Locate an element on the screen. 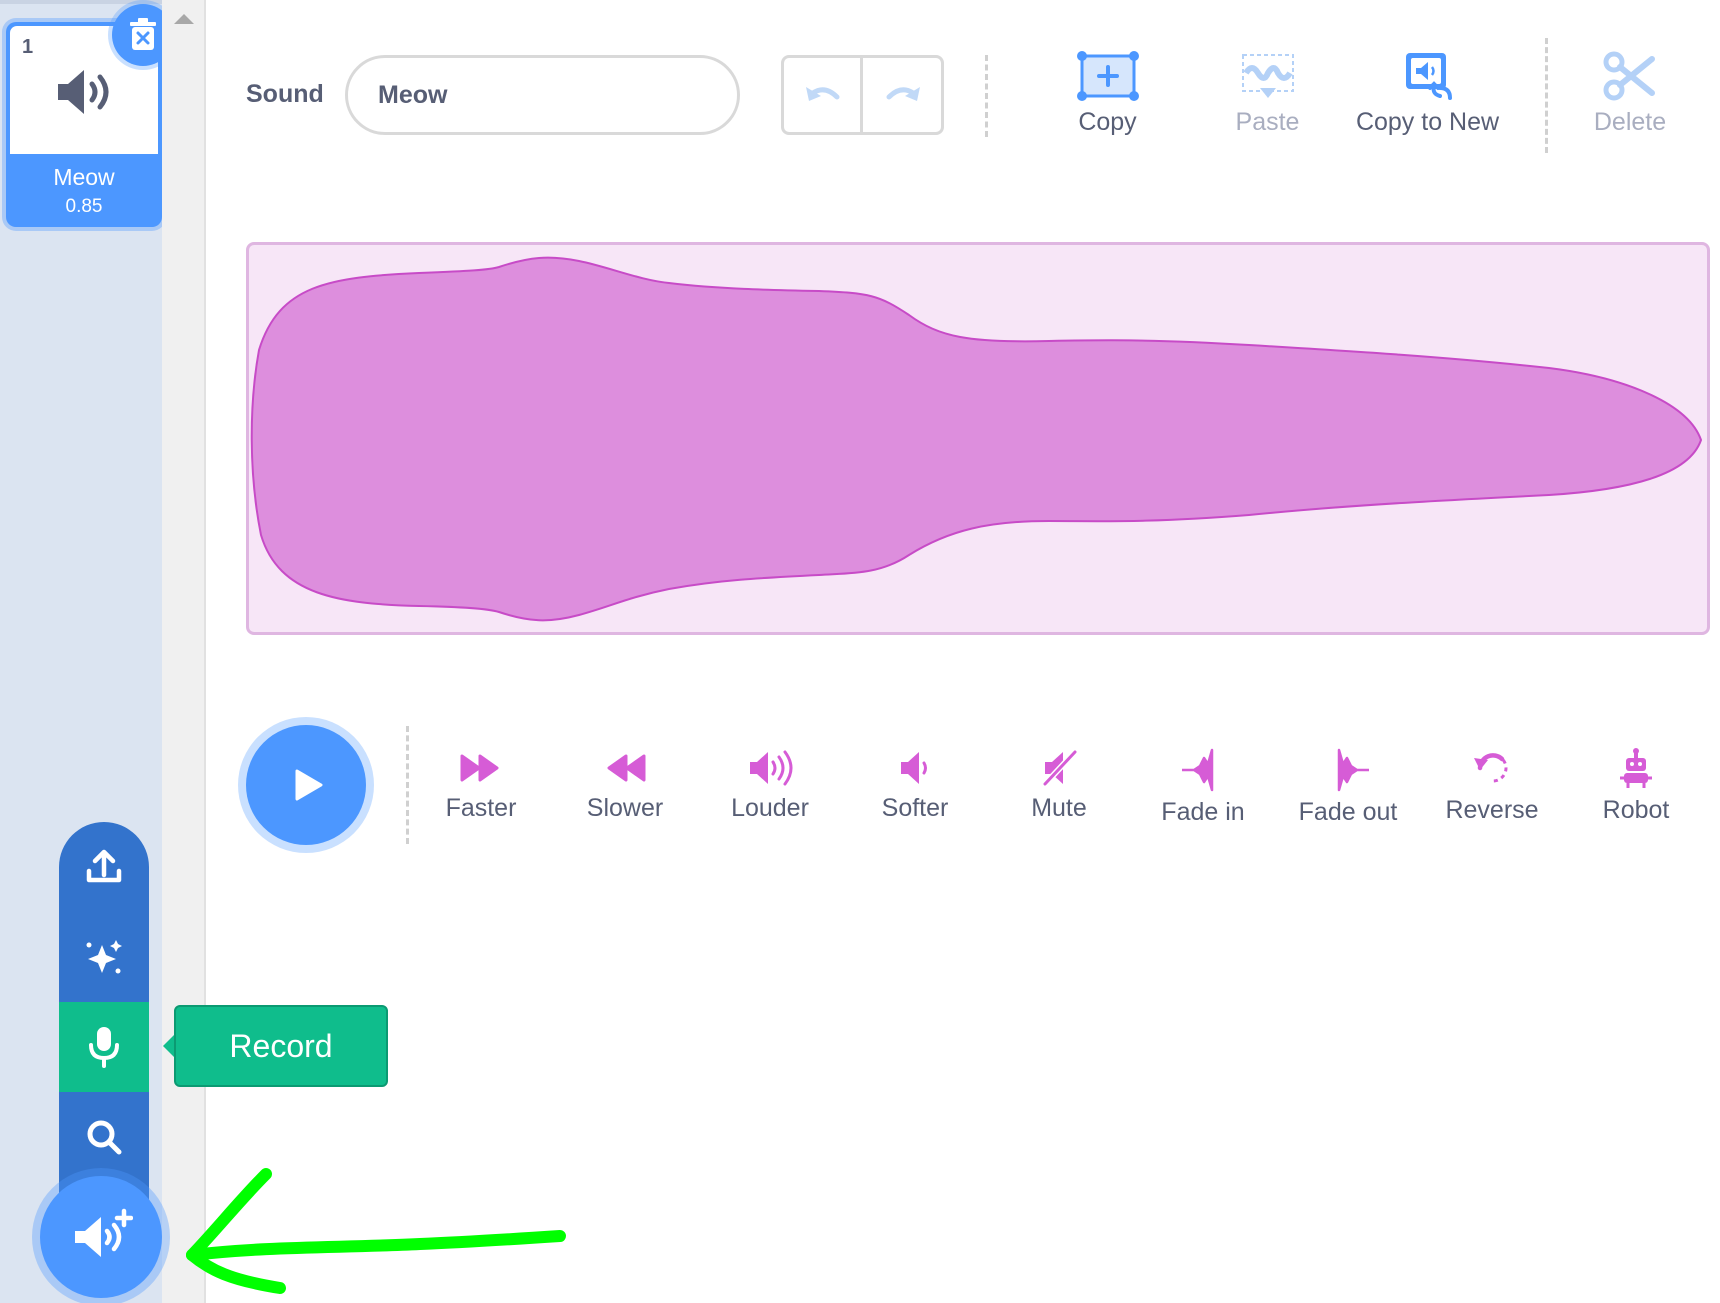  copy-to-new-icon is located at coordinates (1428, 76).